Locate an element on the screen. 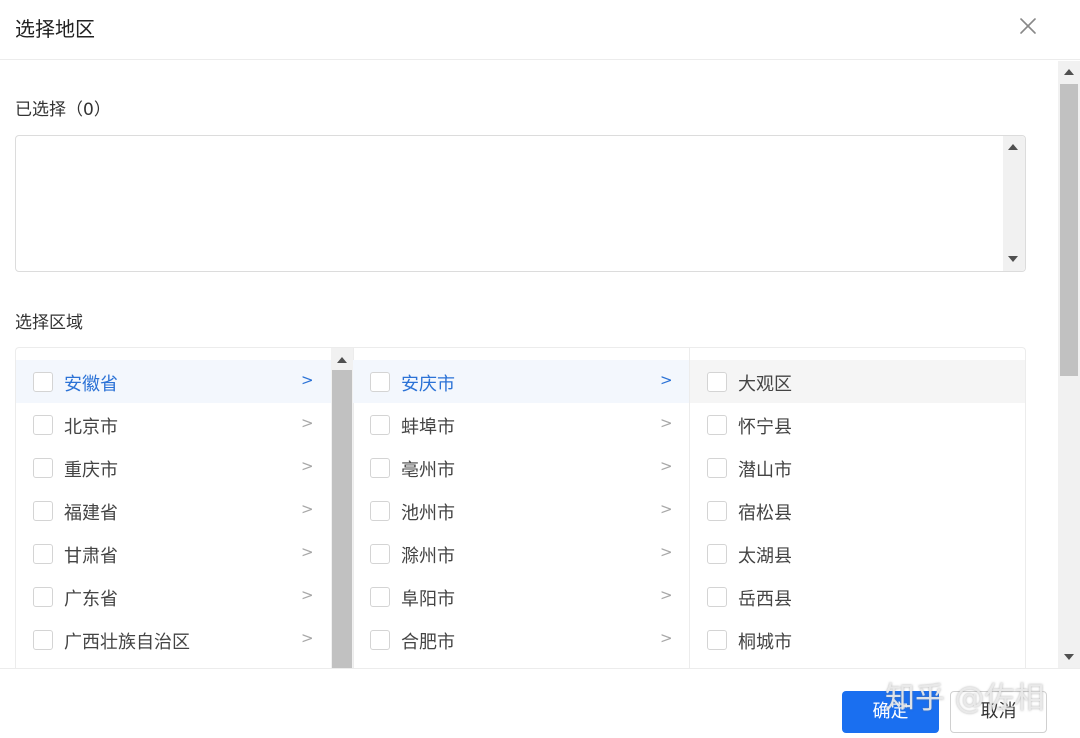 The image size is (1080, 738). city-label: 安庆市 is located at coordinates (428, 384).